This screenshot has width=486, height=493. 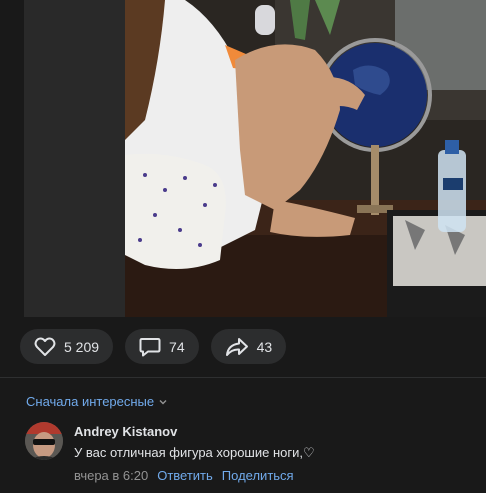 I want to click on comment-count: 74, so click(x=177, y=346).